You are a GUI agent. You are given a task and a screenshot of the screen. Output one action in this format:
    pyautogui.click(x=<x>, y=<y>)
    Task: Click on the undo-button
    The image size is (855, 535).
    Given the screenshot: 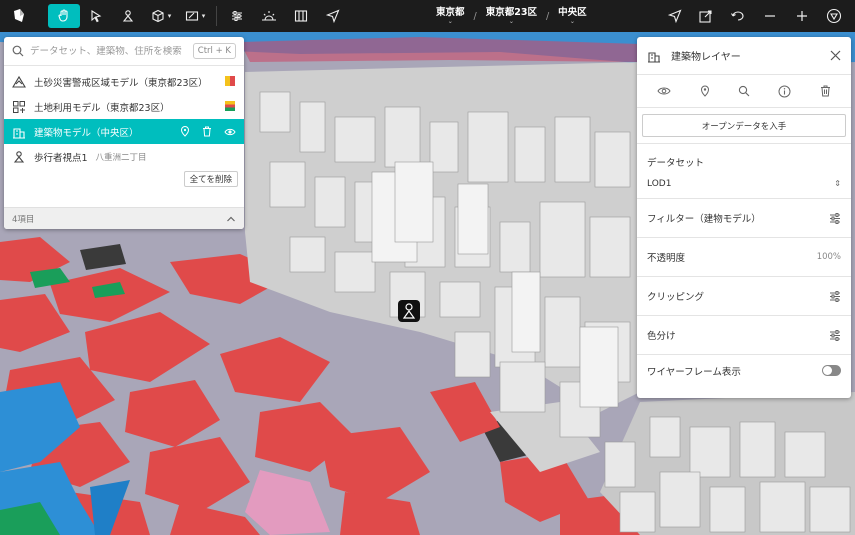 What is the action you would take?
    pyautogui.click(x=738, y=16)
    